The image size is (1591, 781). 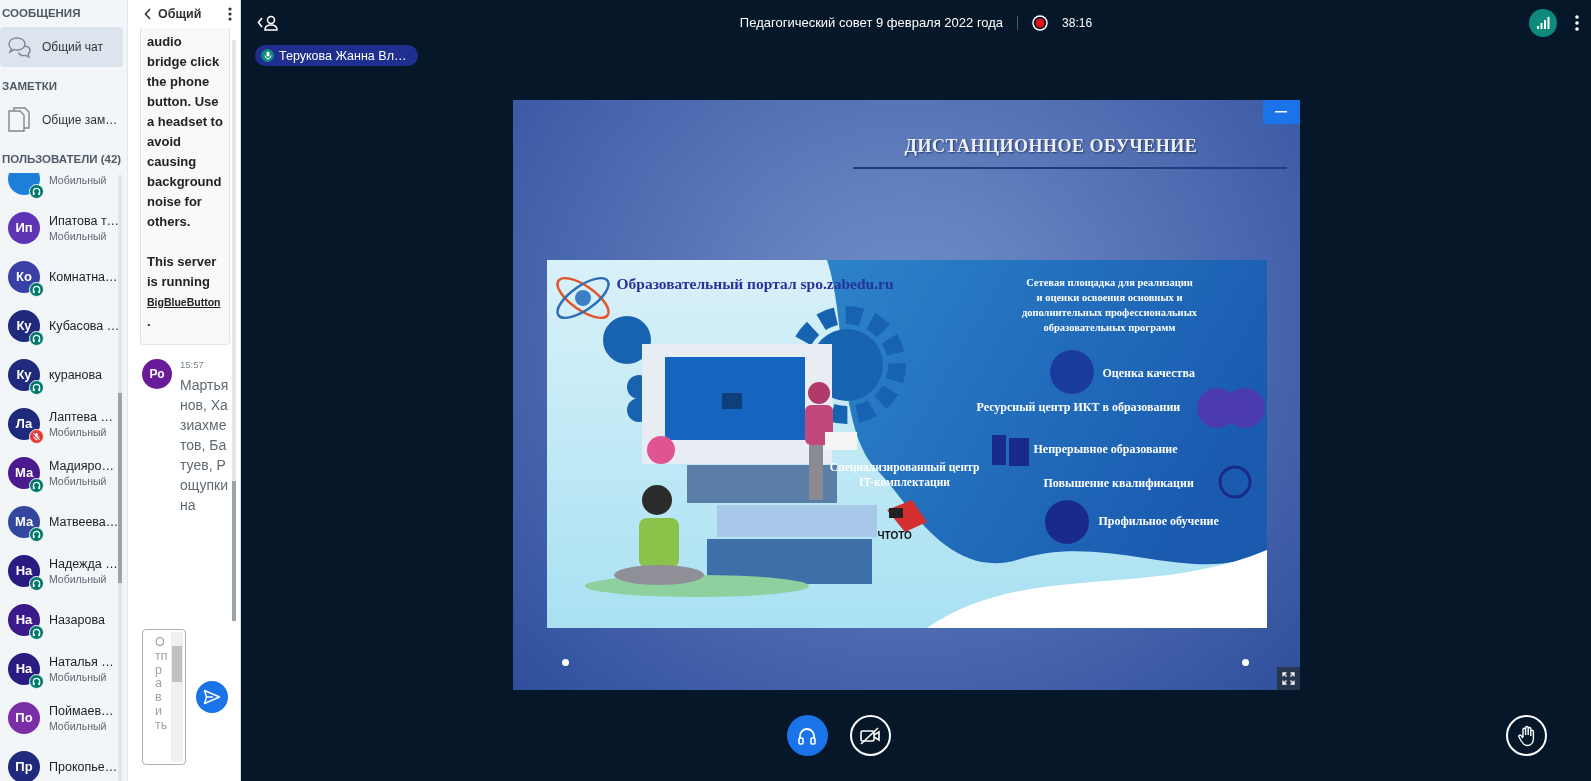 What do you see at coordinates (1577, 22) in the screenshot?
I see `more-icon` at bounding box center [1577, 22].